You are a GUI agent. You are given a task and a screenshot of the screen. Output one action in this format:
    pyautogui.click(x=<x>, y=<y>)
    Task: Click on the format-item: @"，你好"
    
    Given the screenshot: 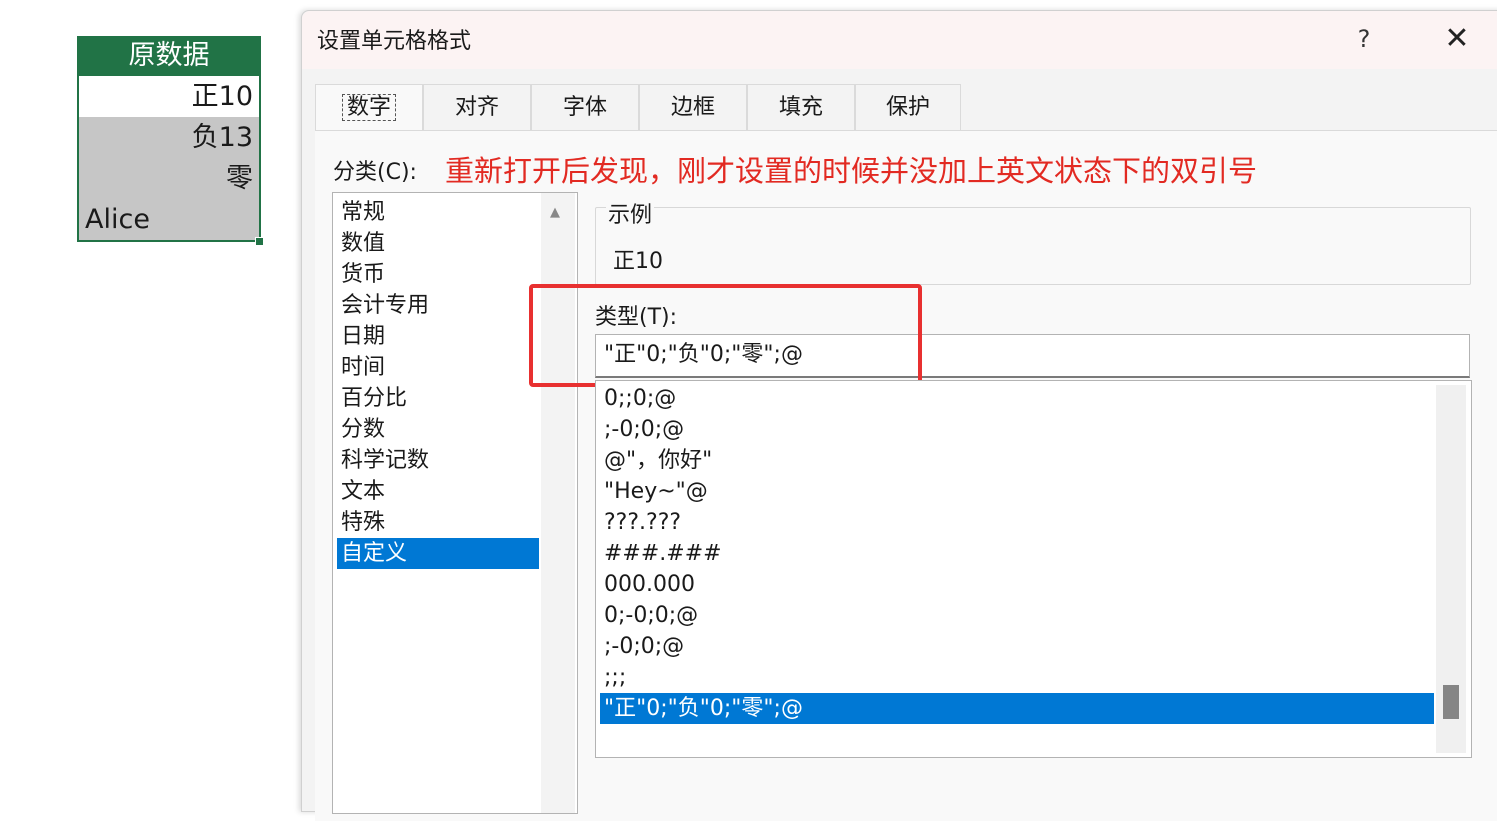 What is the action you would take?
    pyautogui.click(x=1017, y=460)
    